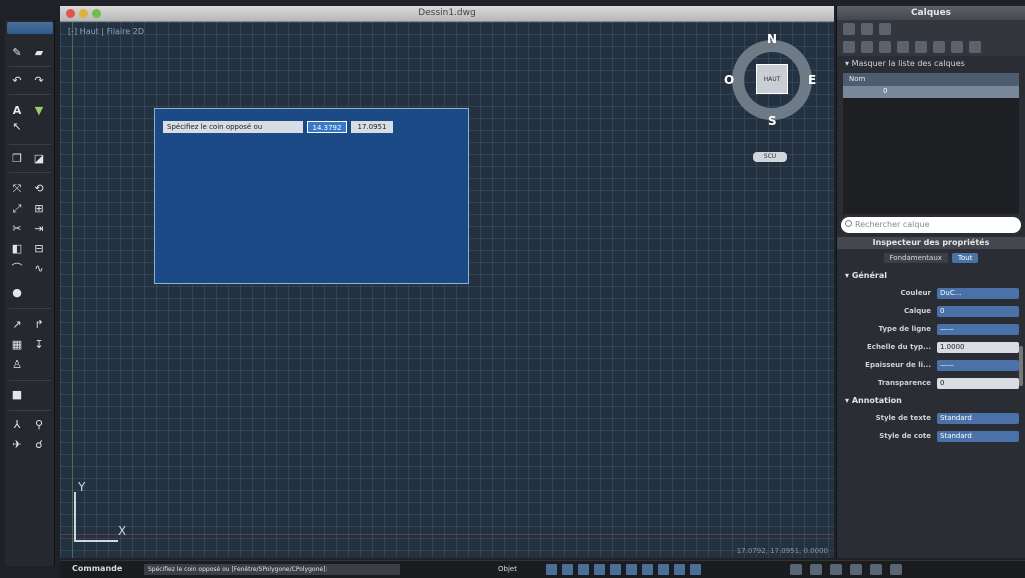  I want to click on wcs-menu: SCU, so click(770, 157).